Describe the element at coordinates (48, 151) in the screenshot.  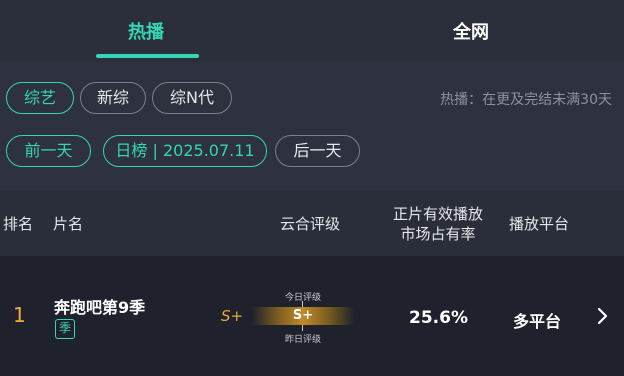
I see `prev-day-button: 前一天` at that location.